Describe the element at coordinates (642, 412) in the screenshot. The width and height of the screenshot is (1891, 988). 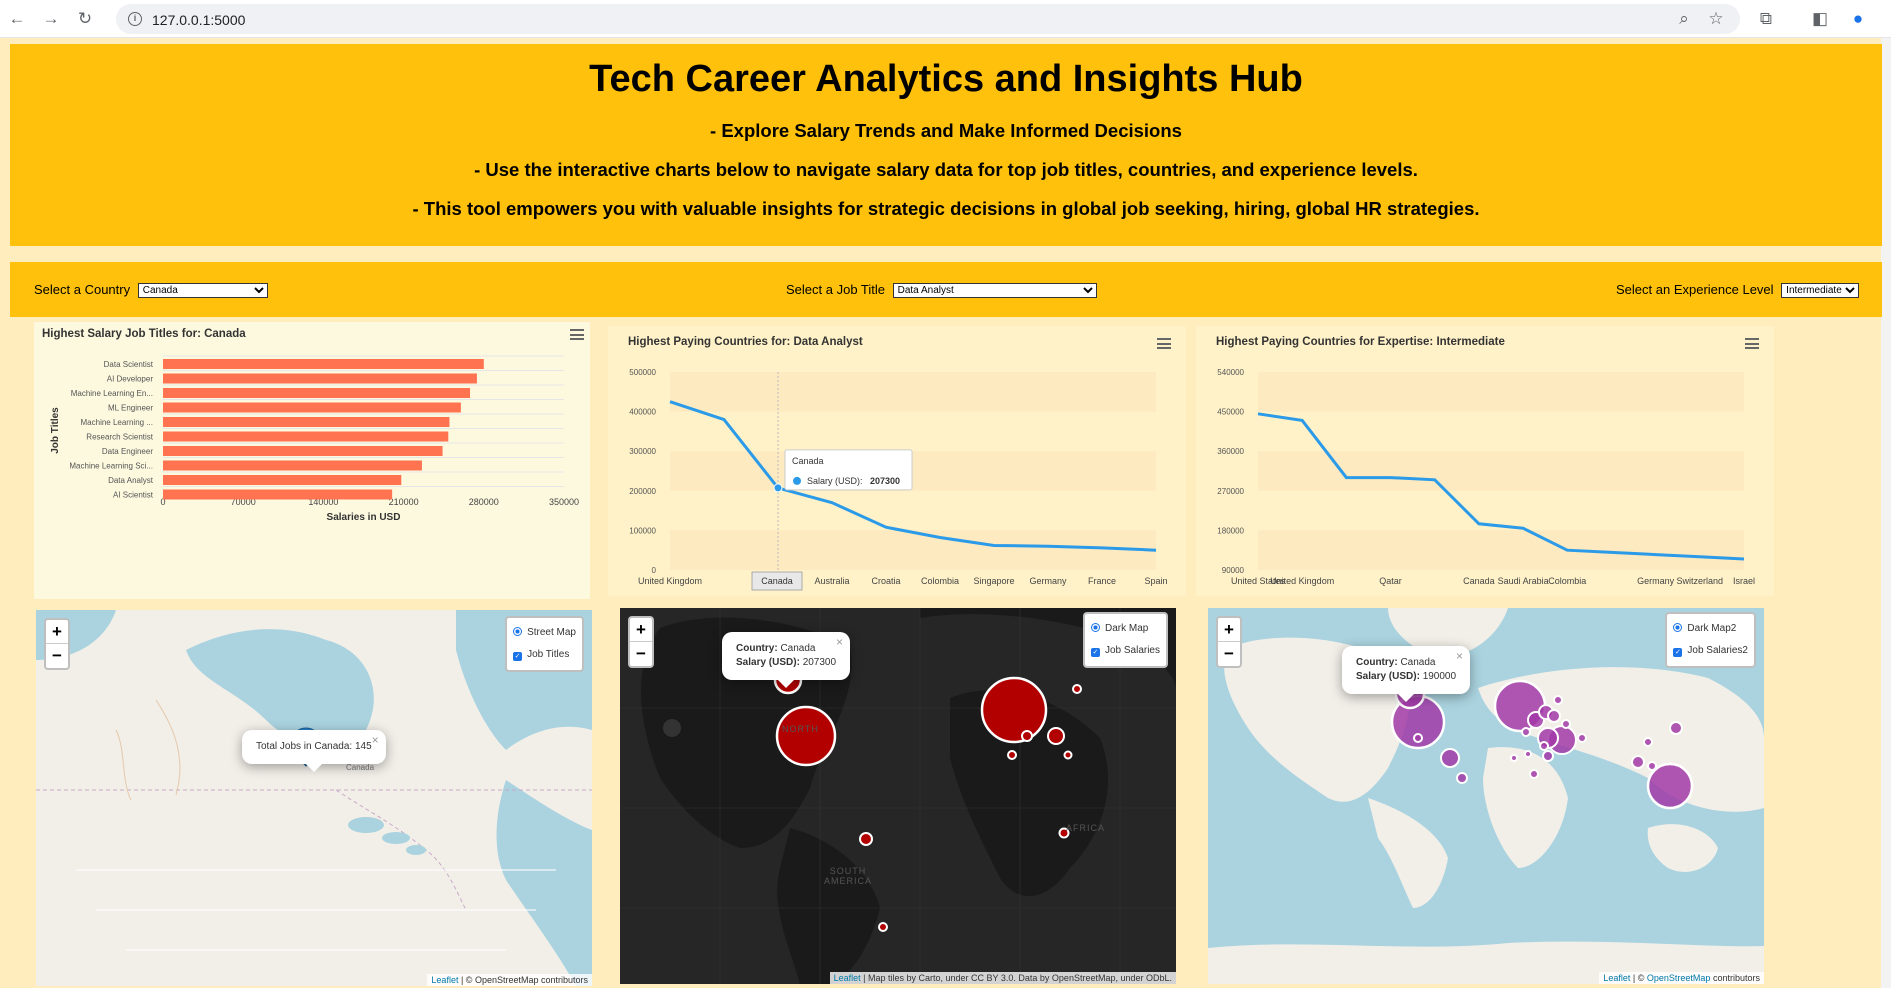
I see `y-tick-label: 400000` at that location.